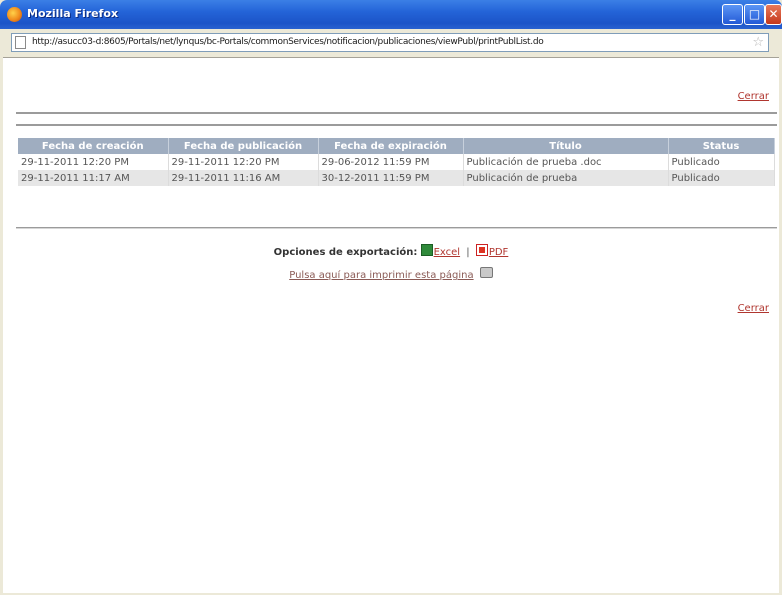 This screenshot has width=782, height=595. What do you see at coordinates (447, 252) in the screenshot?
I see `excel-link: Excel` at bounding box center [447, 252].